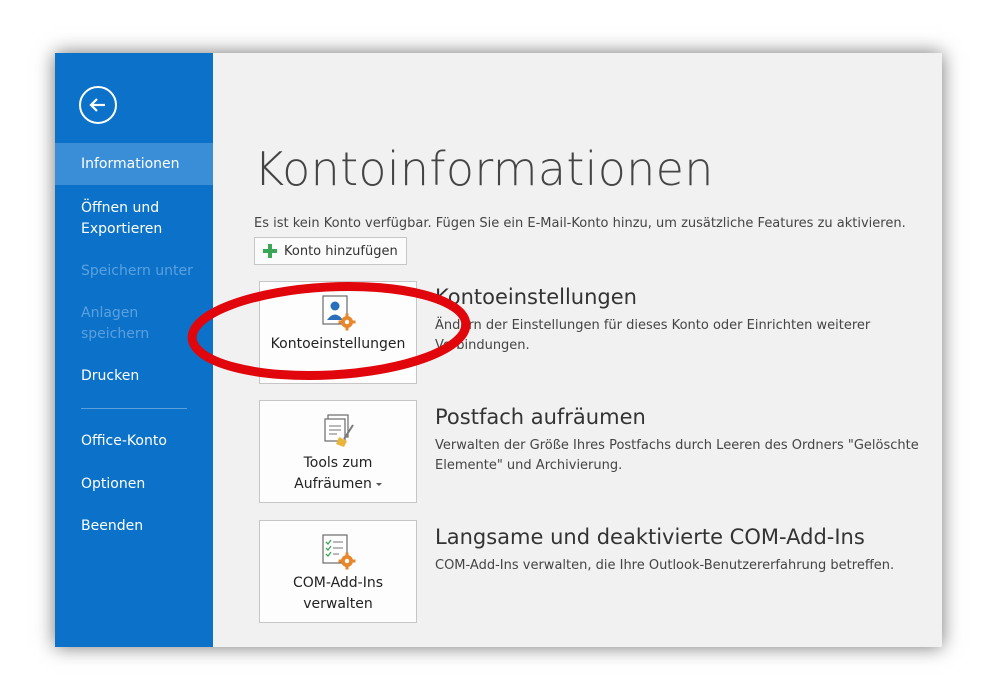 This screenshot has height=700, width=1000. What do you see at coordinates (650, 537) in the screenshot?
I see `com-addins-title: Langsame und deaktivierte COM-Add-Ins` at bounding box center [650, 537].